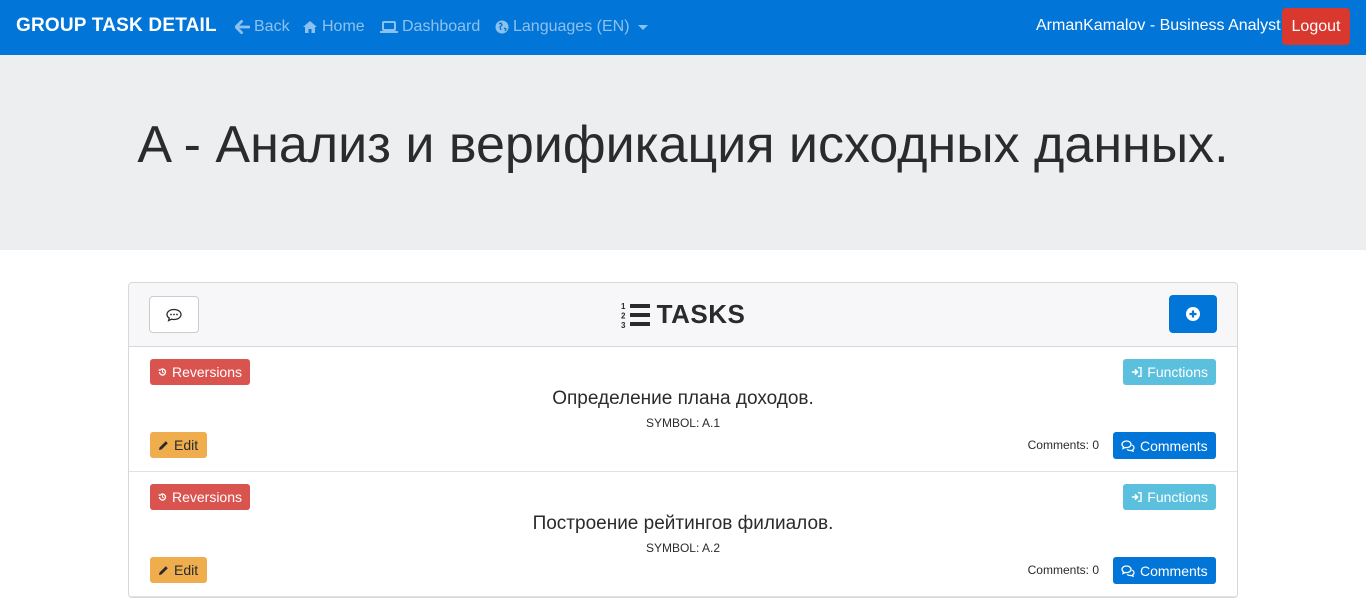 The height and width of the screenshot is (607, 1366). I want to click on nav-back-label: Back, so click(272, 26).